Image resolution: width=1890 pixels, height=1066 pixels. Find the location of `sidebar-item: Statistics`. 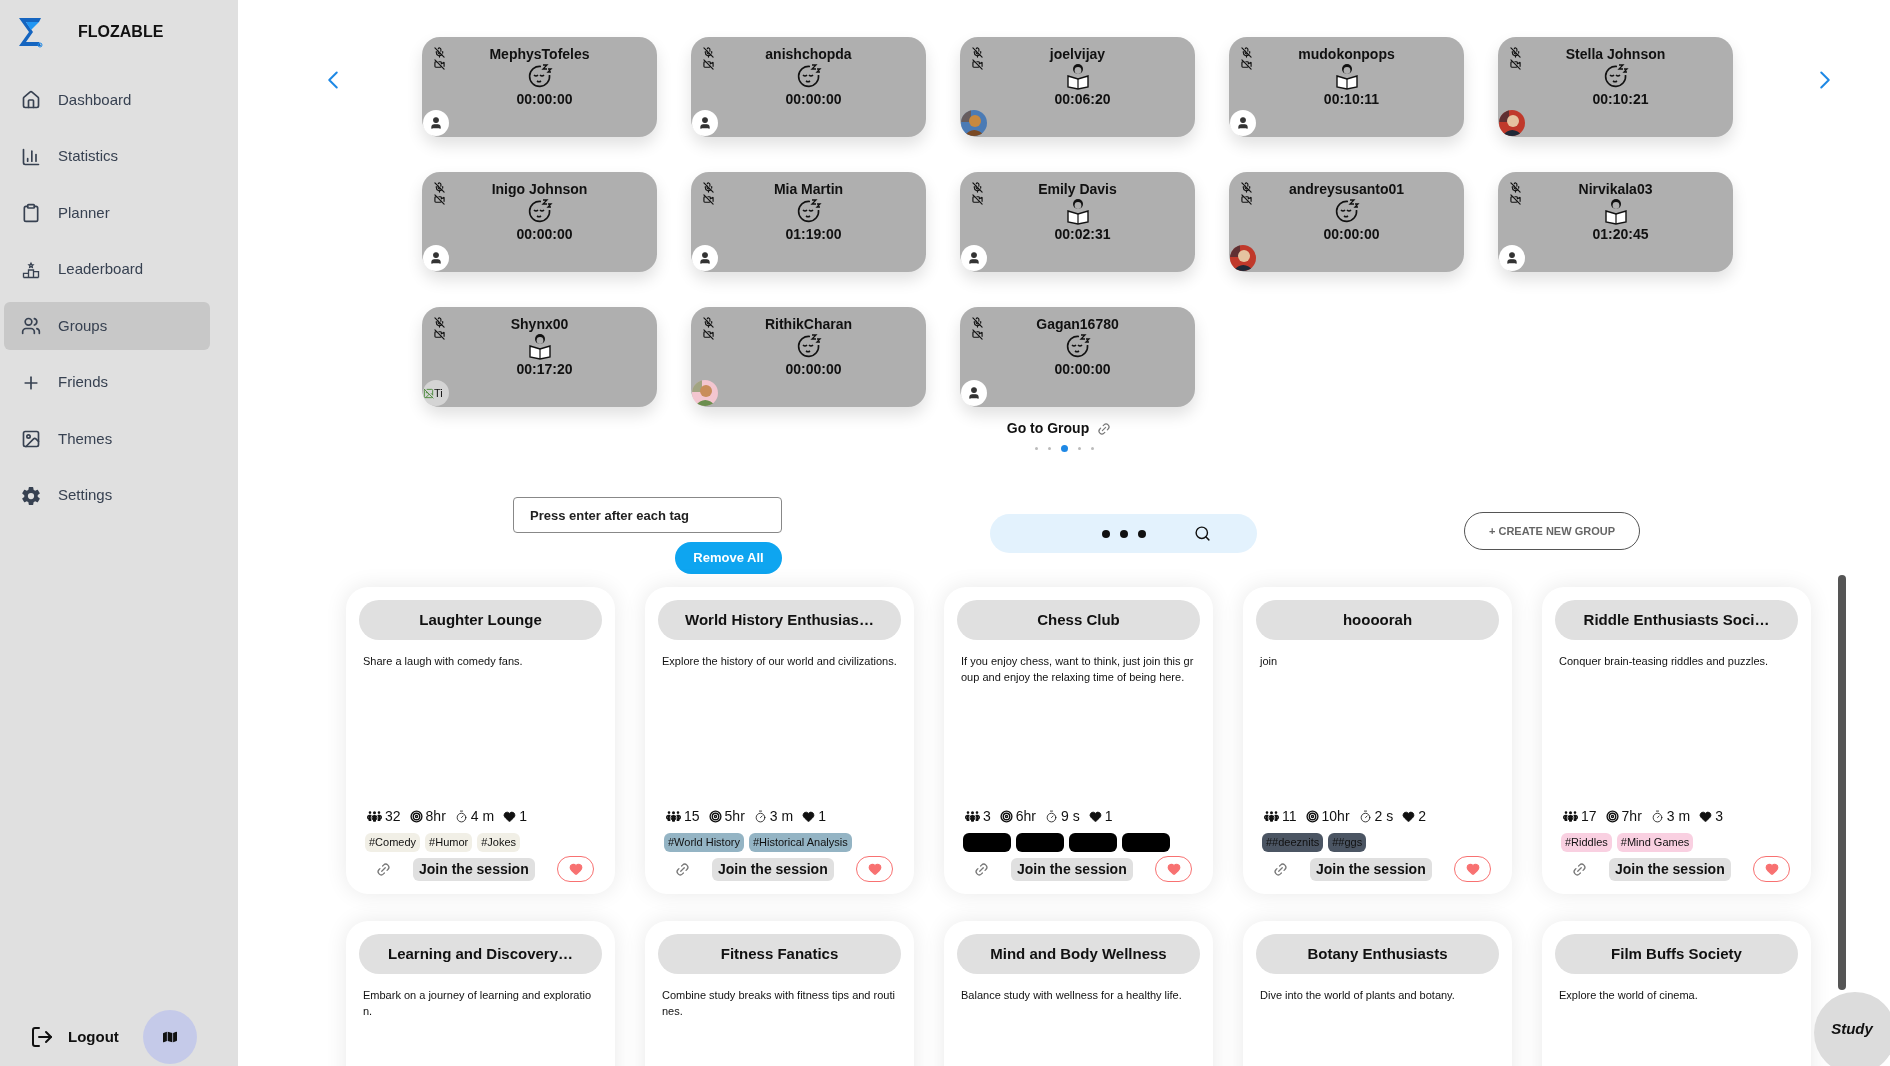

sidebar-item: Statistics is located at coordinates (107, 156).